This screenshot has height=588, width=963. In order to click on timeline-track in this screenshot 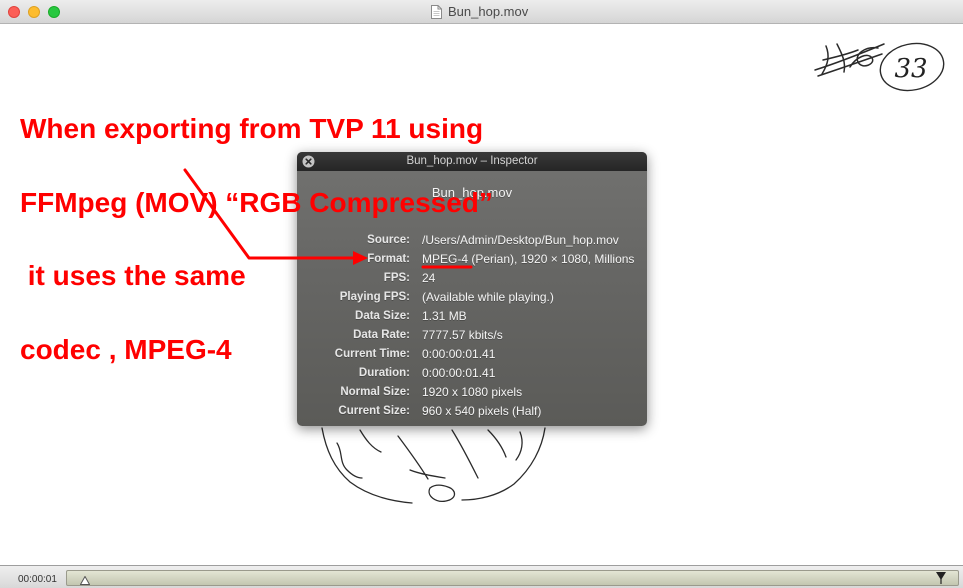, I will do `click(512, 578)`.